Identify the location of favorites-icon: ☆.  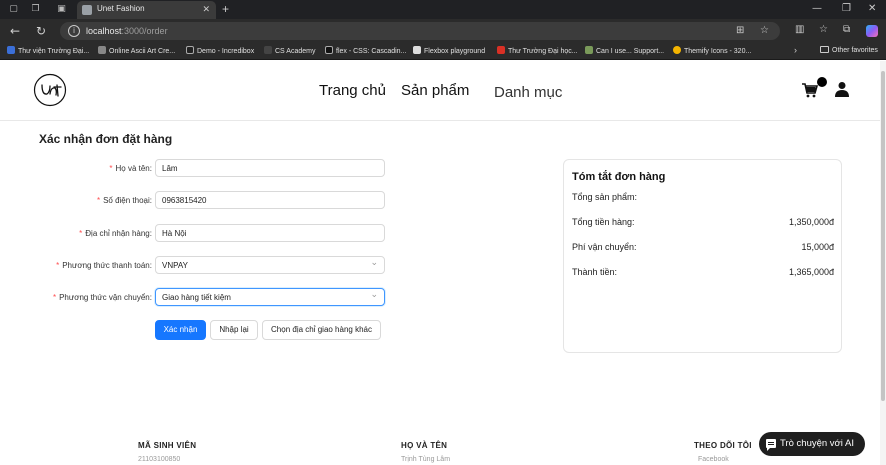
(823, 29).